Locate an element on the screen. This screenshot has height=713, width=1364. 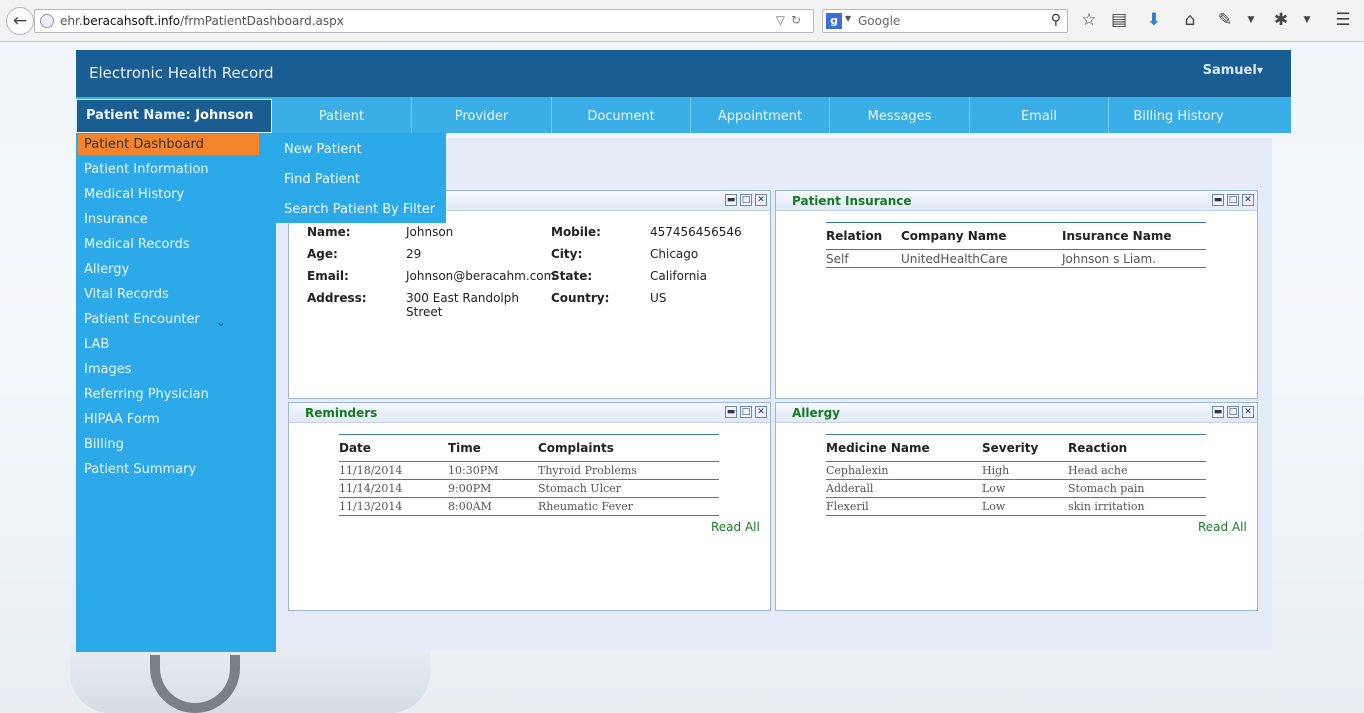
medicine-cell: Cephalexin is located at coordinates (904, 470).